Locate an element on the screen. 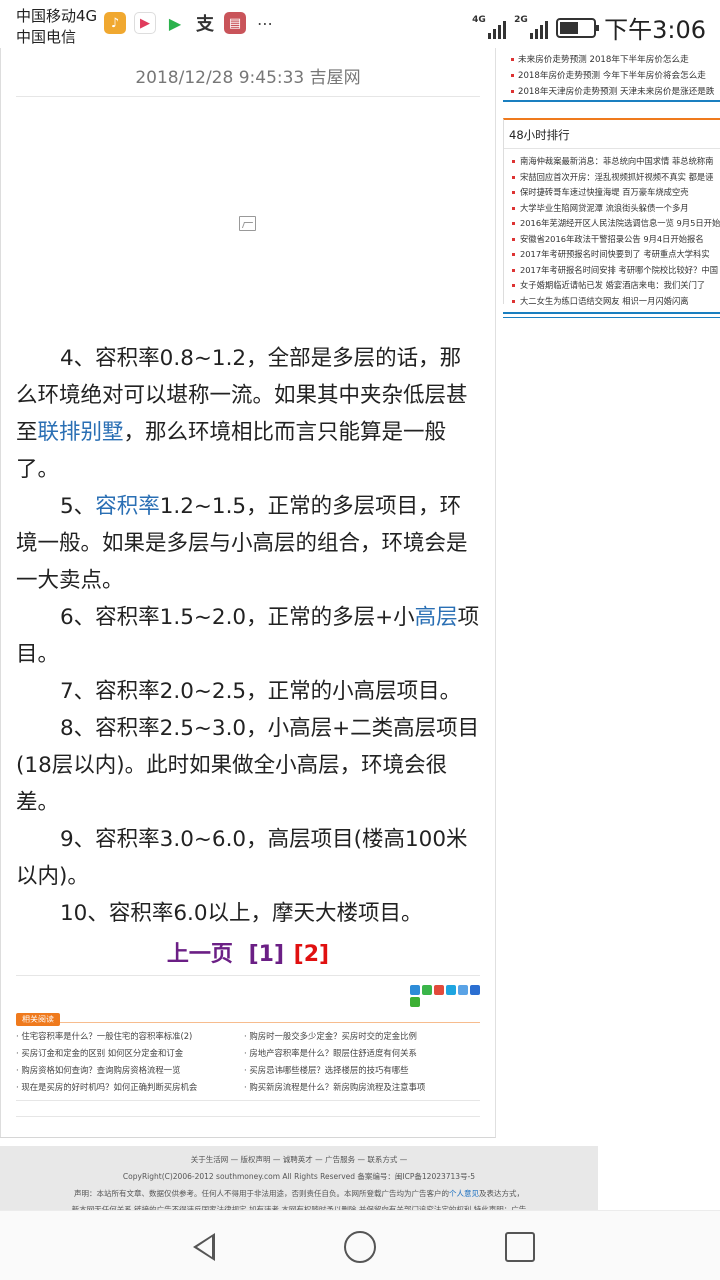 The image size is (720, 1280). share-renren-icon is located at coordinates (463, 990).